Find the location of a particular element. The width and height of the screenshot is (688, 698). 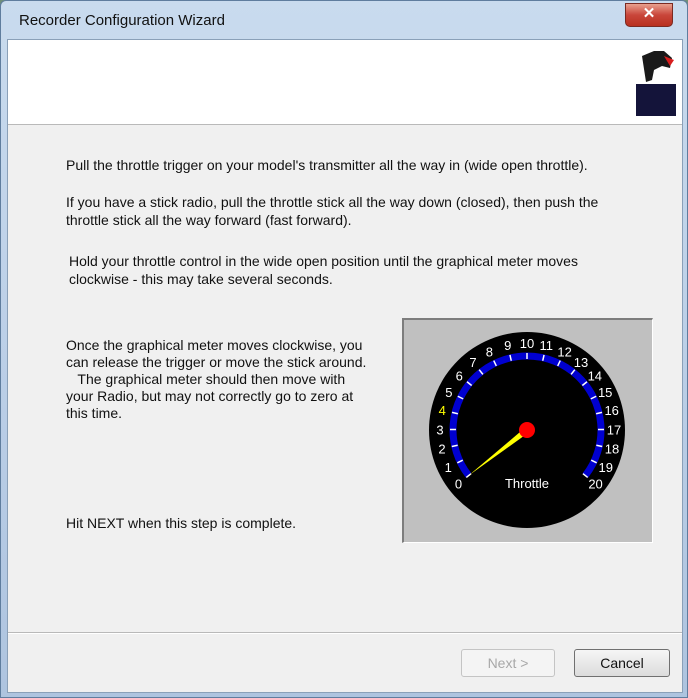

meter-tick-label: 6 is located at coordinates (459, 375).